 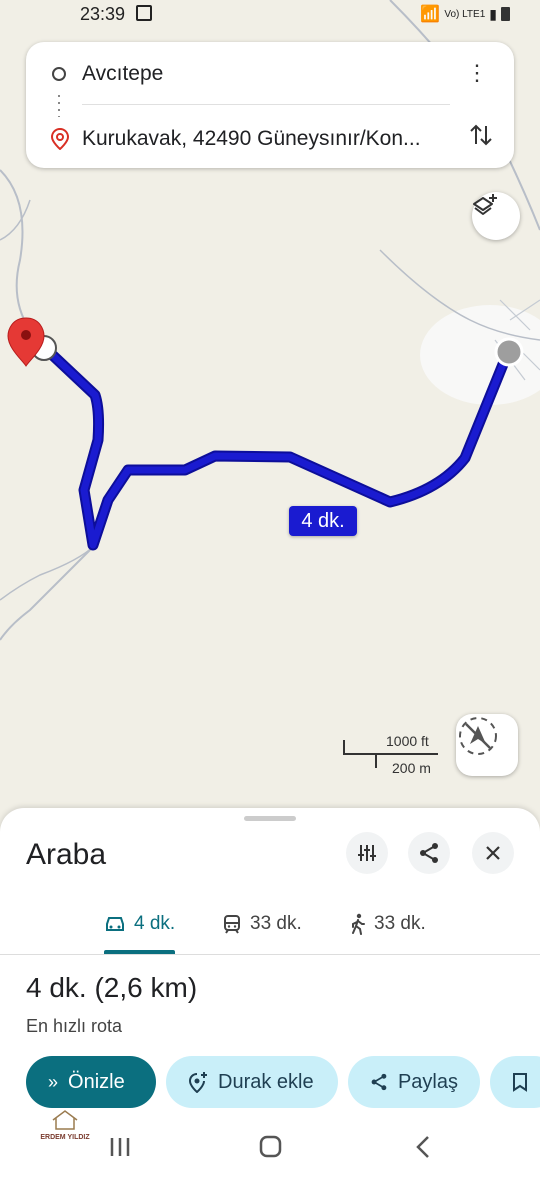 I want to click on car-icon, so click(x=115, y=924).